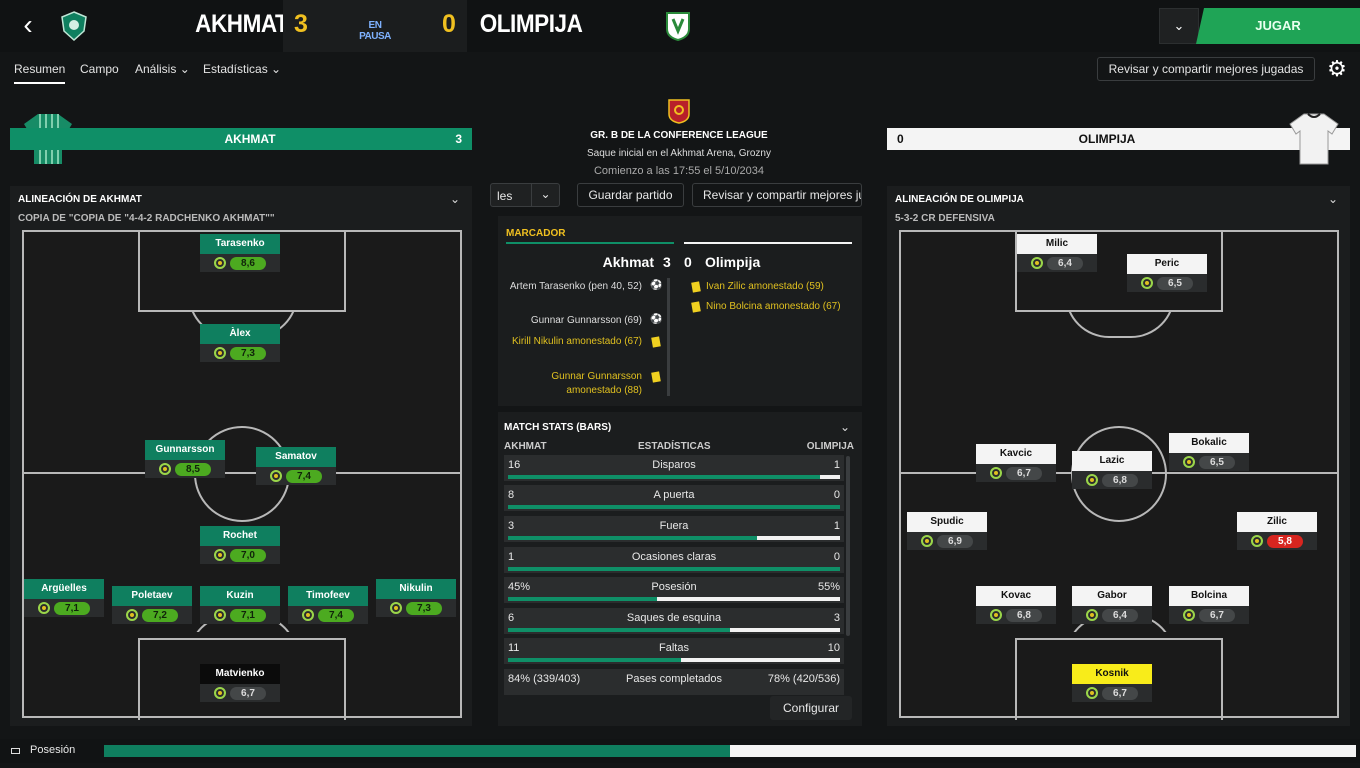 The height and width of the screenshot is (768, 1360). Describe the element at coordinates (1112, 683) in the screenshot. I see `player-card: Kosnik 6,7` at that location.